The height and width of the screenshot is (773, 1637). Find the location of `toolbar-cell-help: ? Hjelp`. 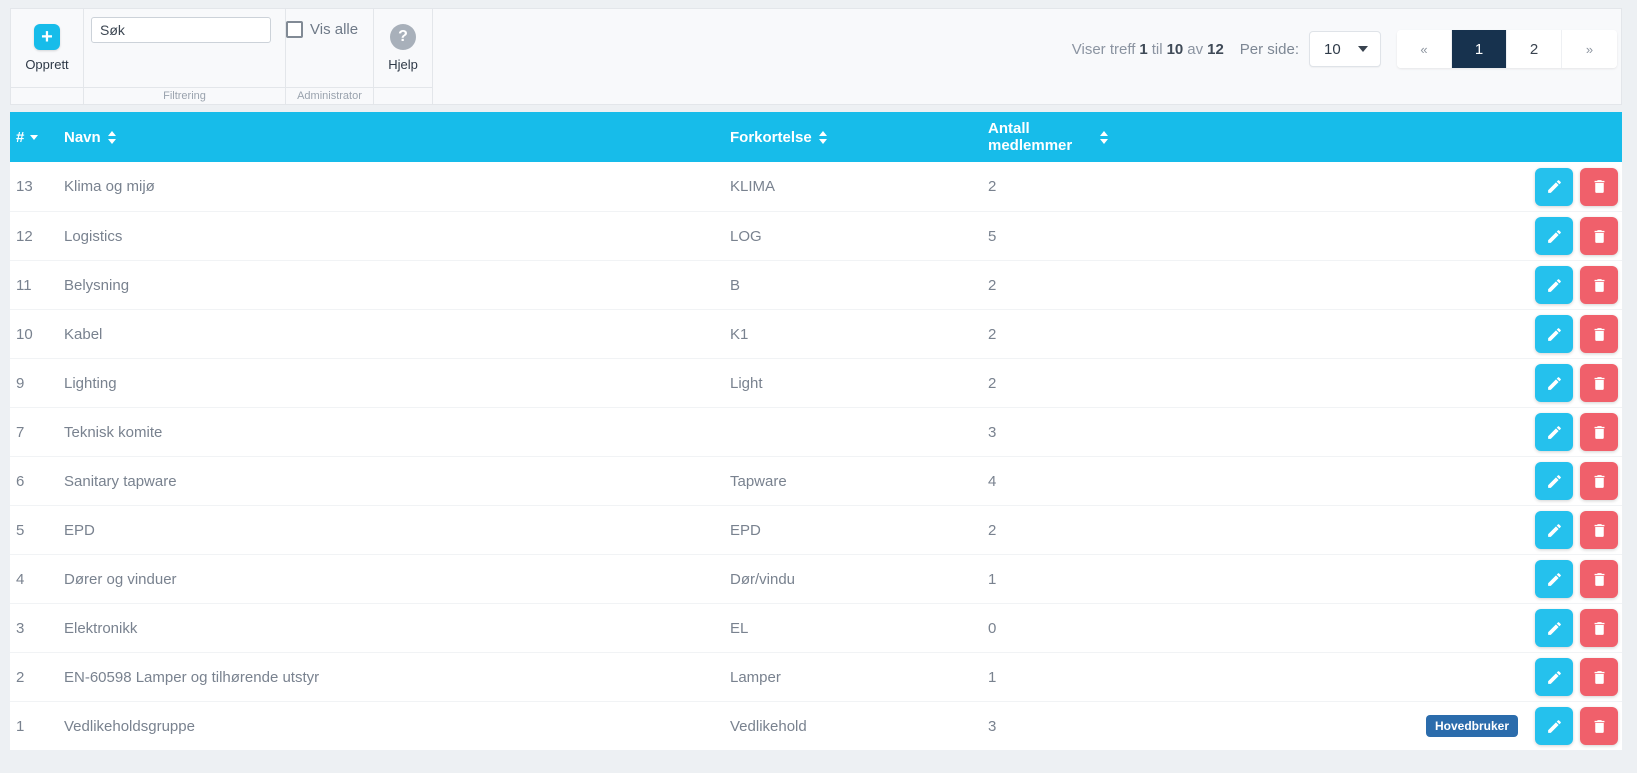

toolbar-cell-help: ? Hjelp is located at coordinates (403, 56).